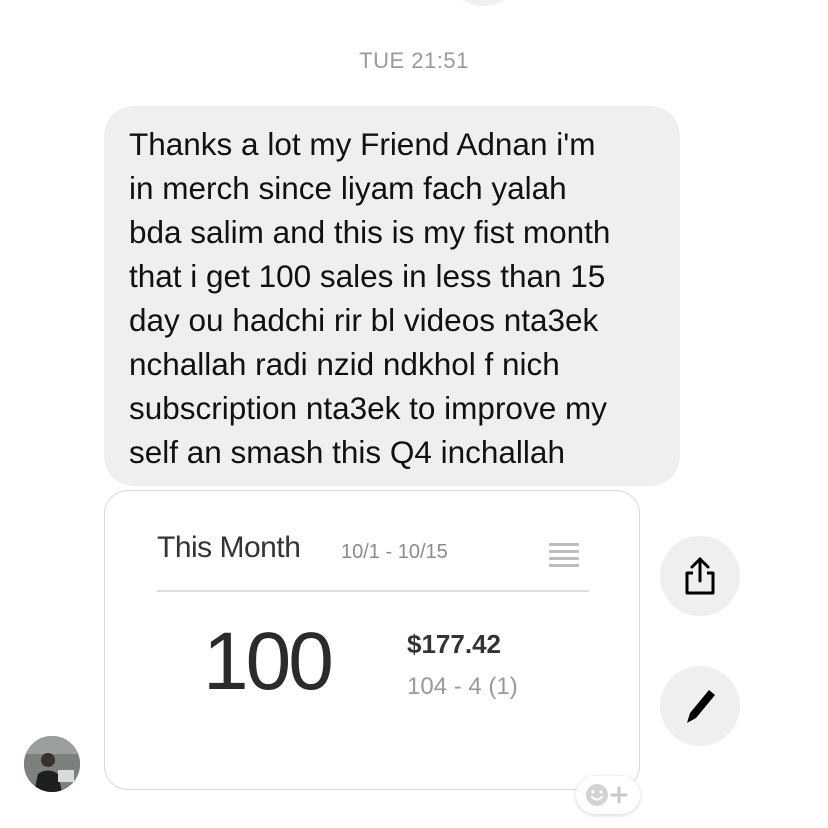 The height and width of the screenshot is (828, 828). I want to click on sales-count: 100, so click(268, 661).